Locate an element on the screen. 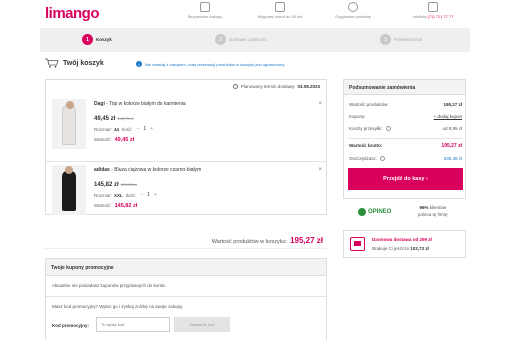  step-delivery: 2 Dostawa i płatność is located at coordinates (241, 39).